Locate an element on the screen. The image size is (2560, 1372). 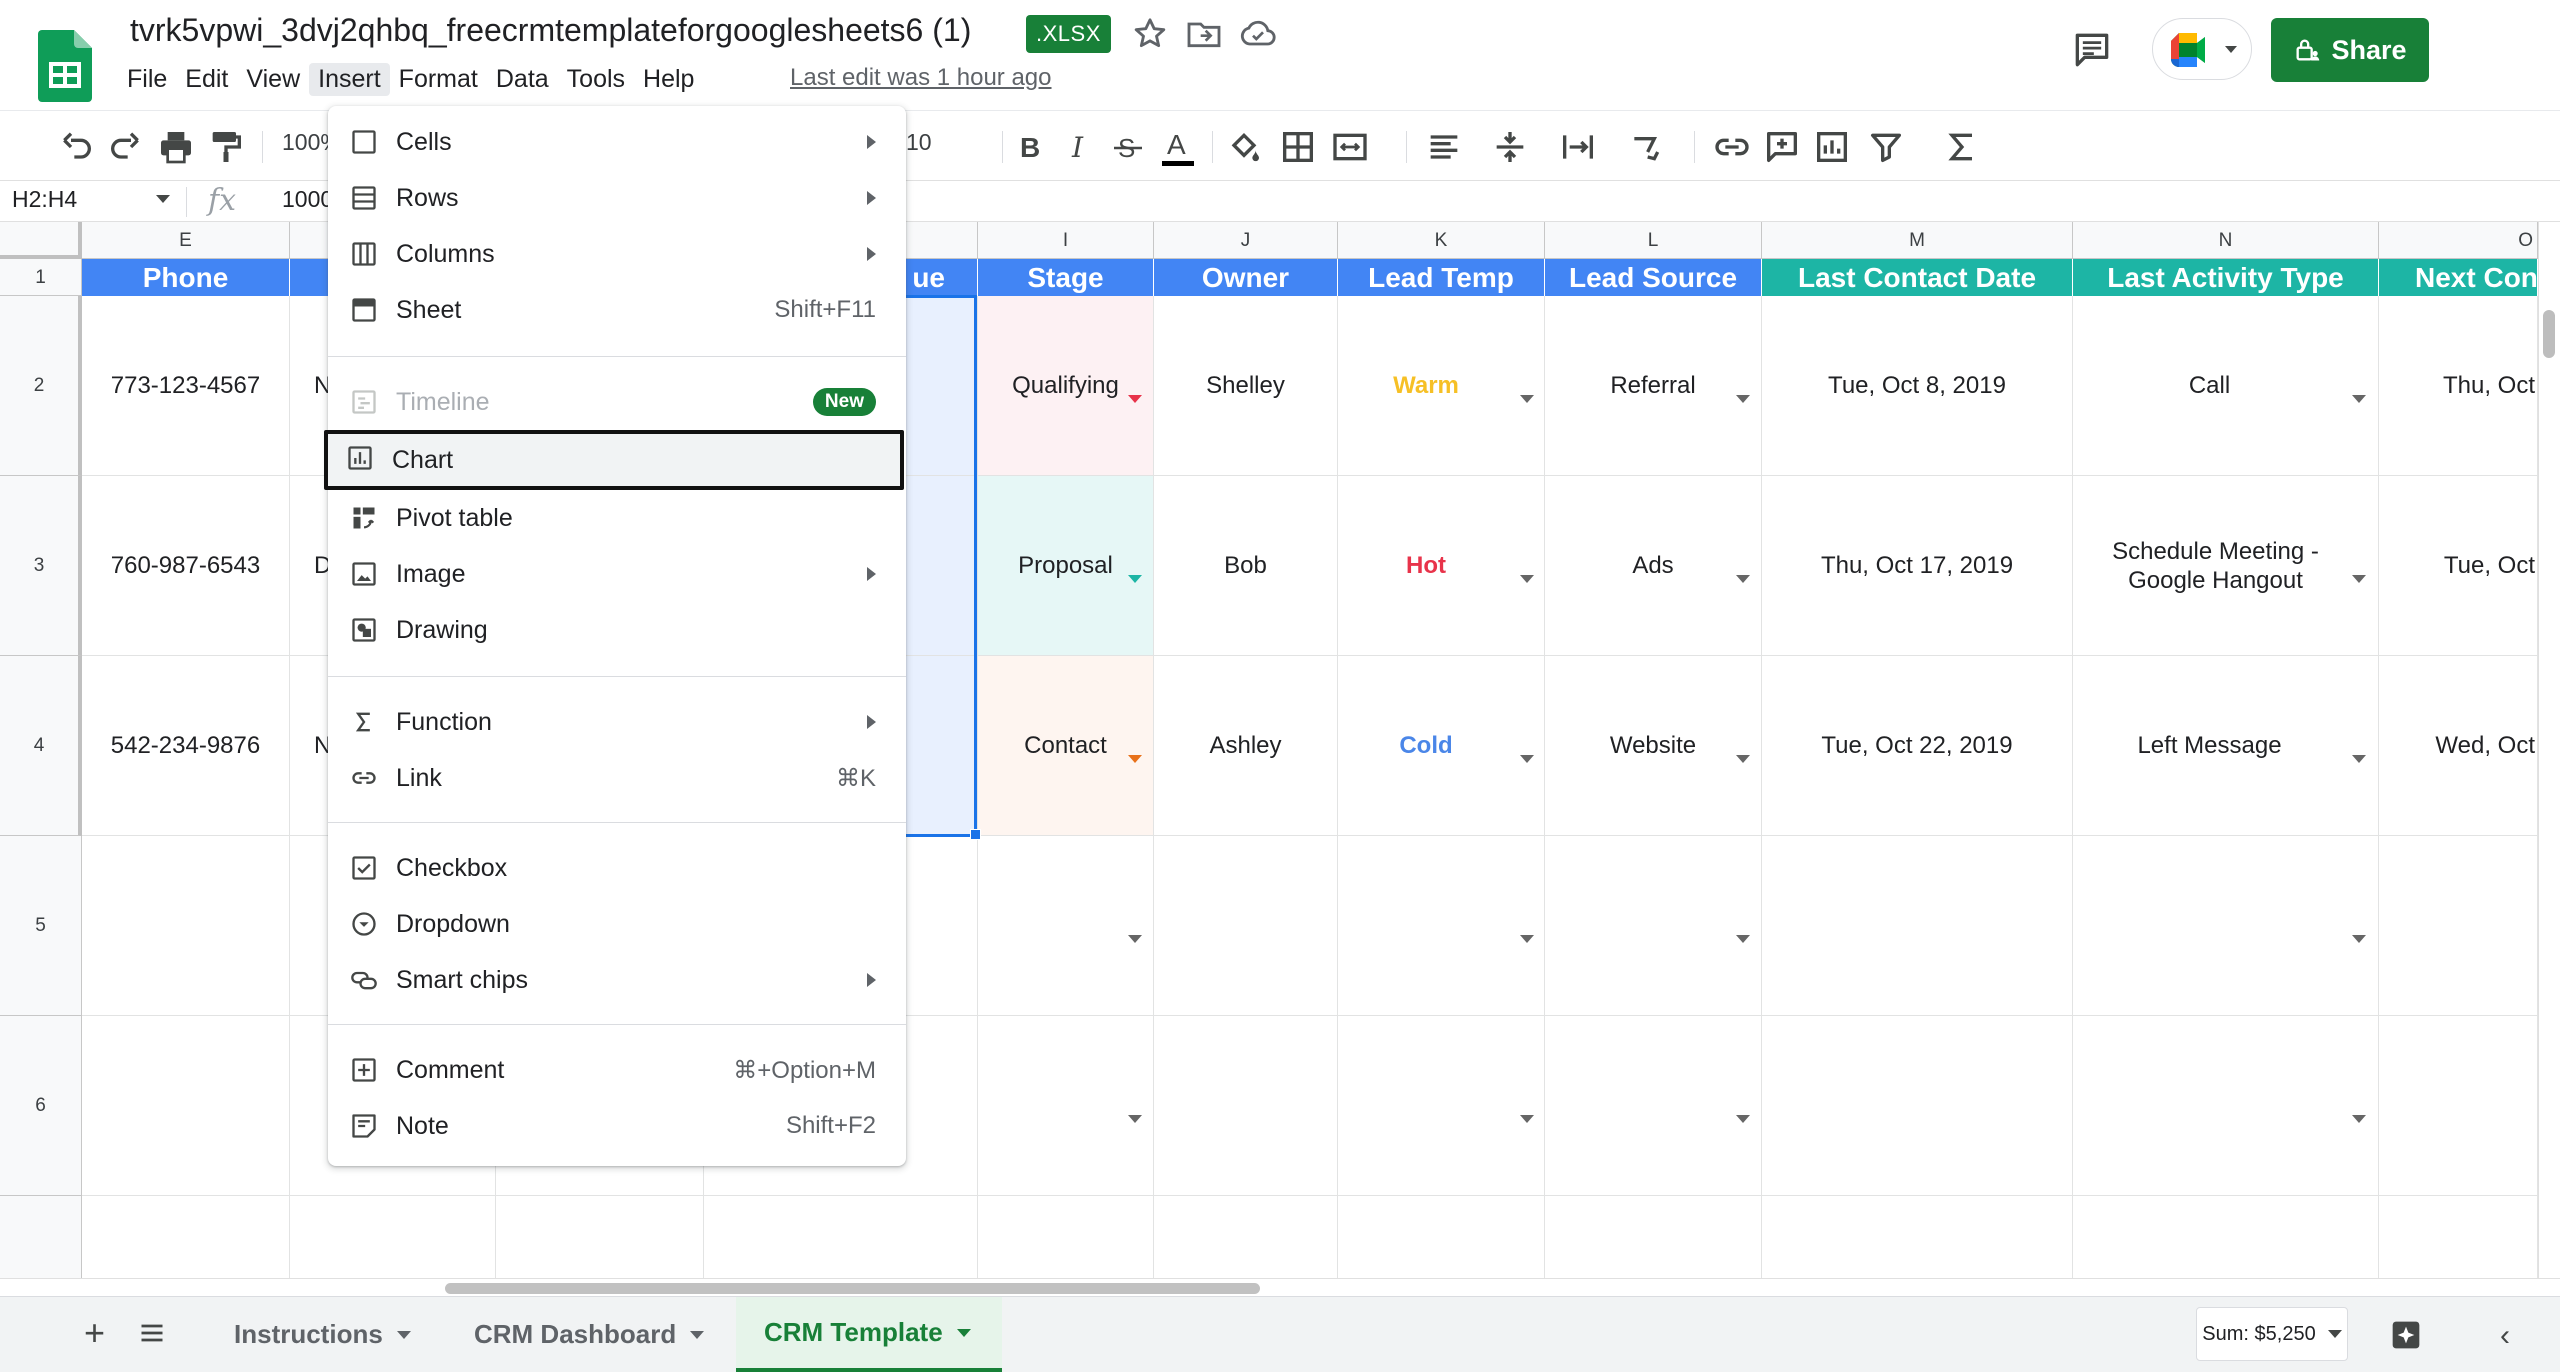
redo-icon is located at coordinates (126, 147).